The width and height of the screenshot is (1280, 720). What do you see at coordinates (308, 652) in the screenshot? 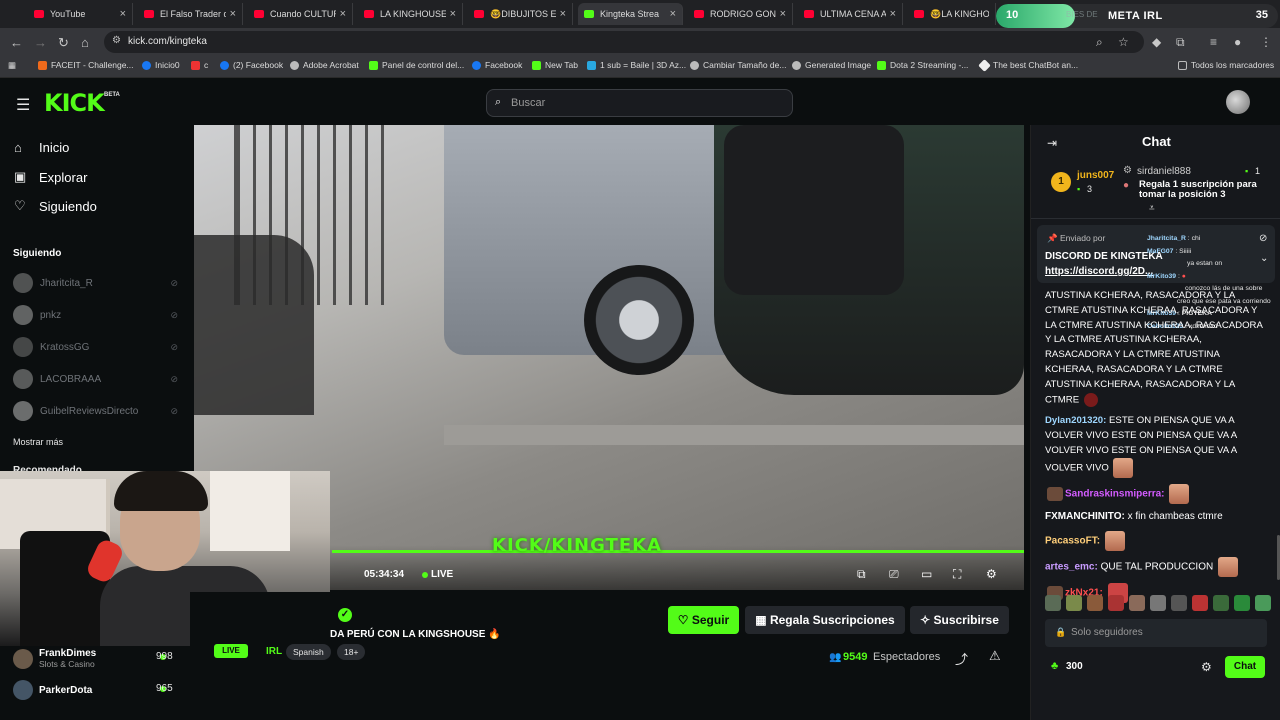
I see `tag-language: Spanish` at bounding box center [308, 652].